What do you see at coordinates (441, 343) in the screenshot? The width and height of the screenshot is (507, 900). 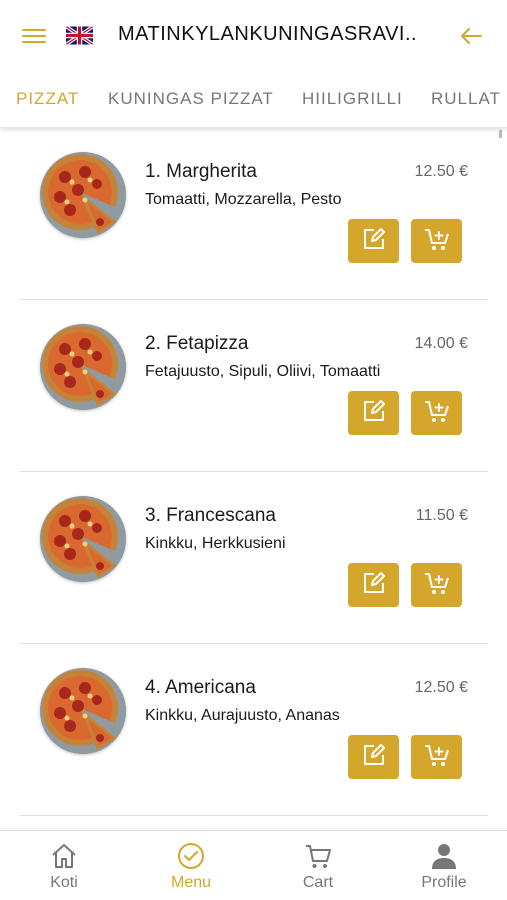 I see `item-price: 14.00 €` at bounding box center [441, 343].